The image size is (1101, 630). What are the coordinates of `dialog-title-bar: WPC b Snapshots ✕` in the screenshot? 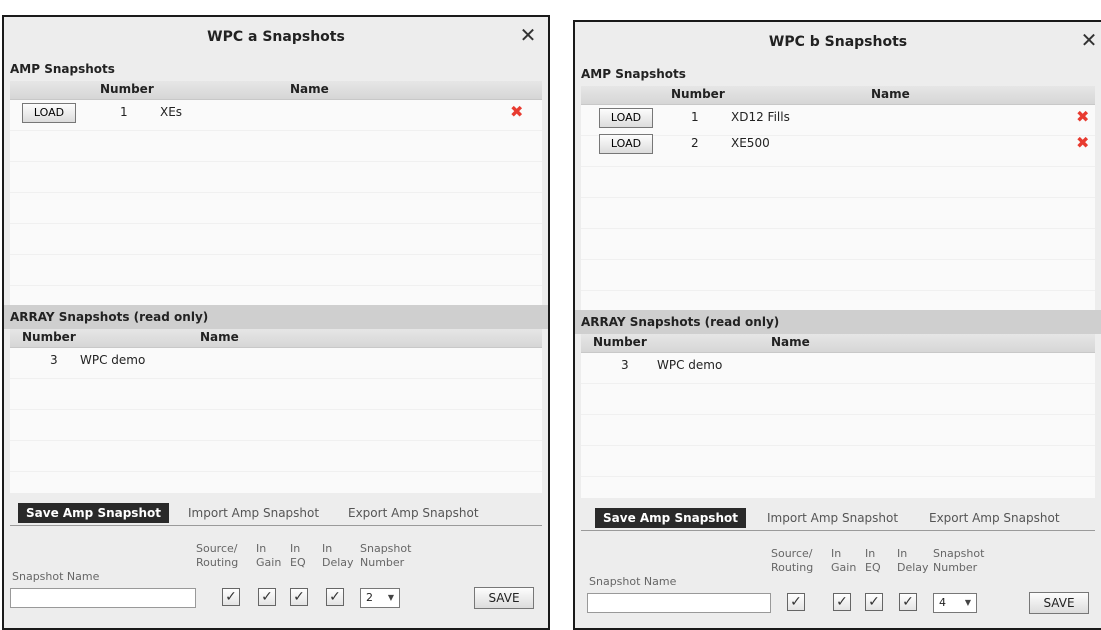 It's located at (838, 42).